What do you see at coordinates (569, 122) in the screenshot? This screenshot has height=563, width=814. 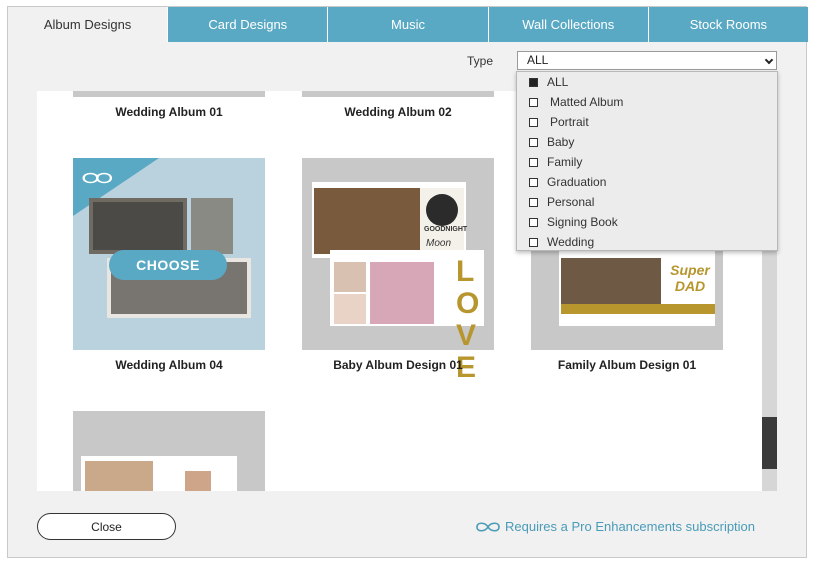 I see `option-label: Portrait` at bounding box center [569, 122].